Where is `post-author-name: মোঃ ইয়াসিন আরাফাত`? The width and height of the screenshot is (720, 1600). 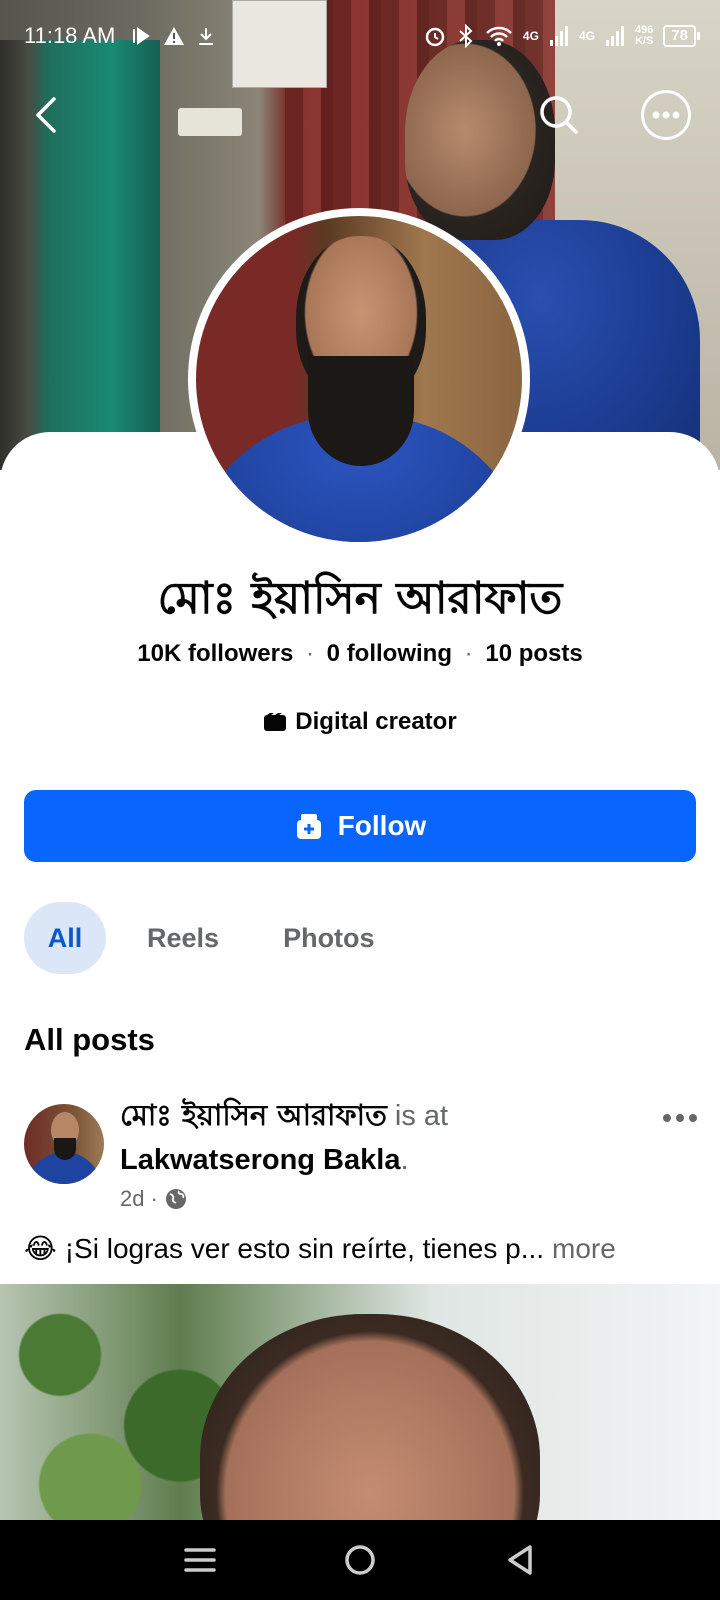
post-author-name: মোঃ ইয়াসিন আরাফাত is located at coordinates (253, 1115).